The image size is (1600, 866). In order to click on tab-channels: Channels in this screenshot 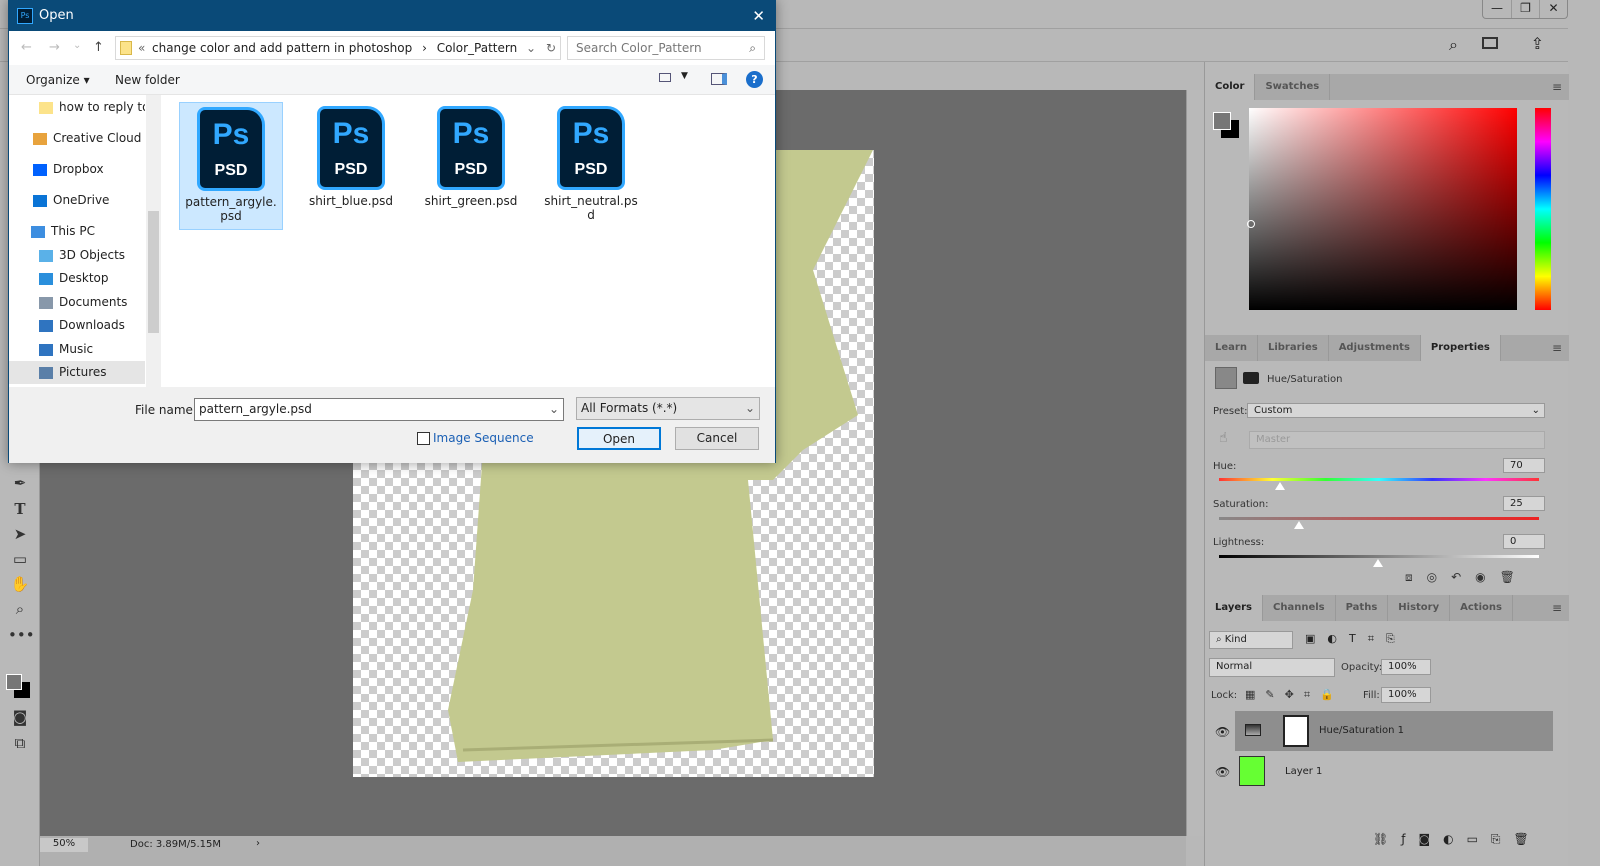, I will do `click(1299, 608)`.